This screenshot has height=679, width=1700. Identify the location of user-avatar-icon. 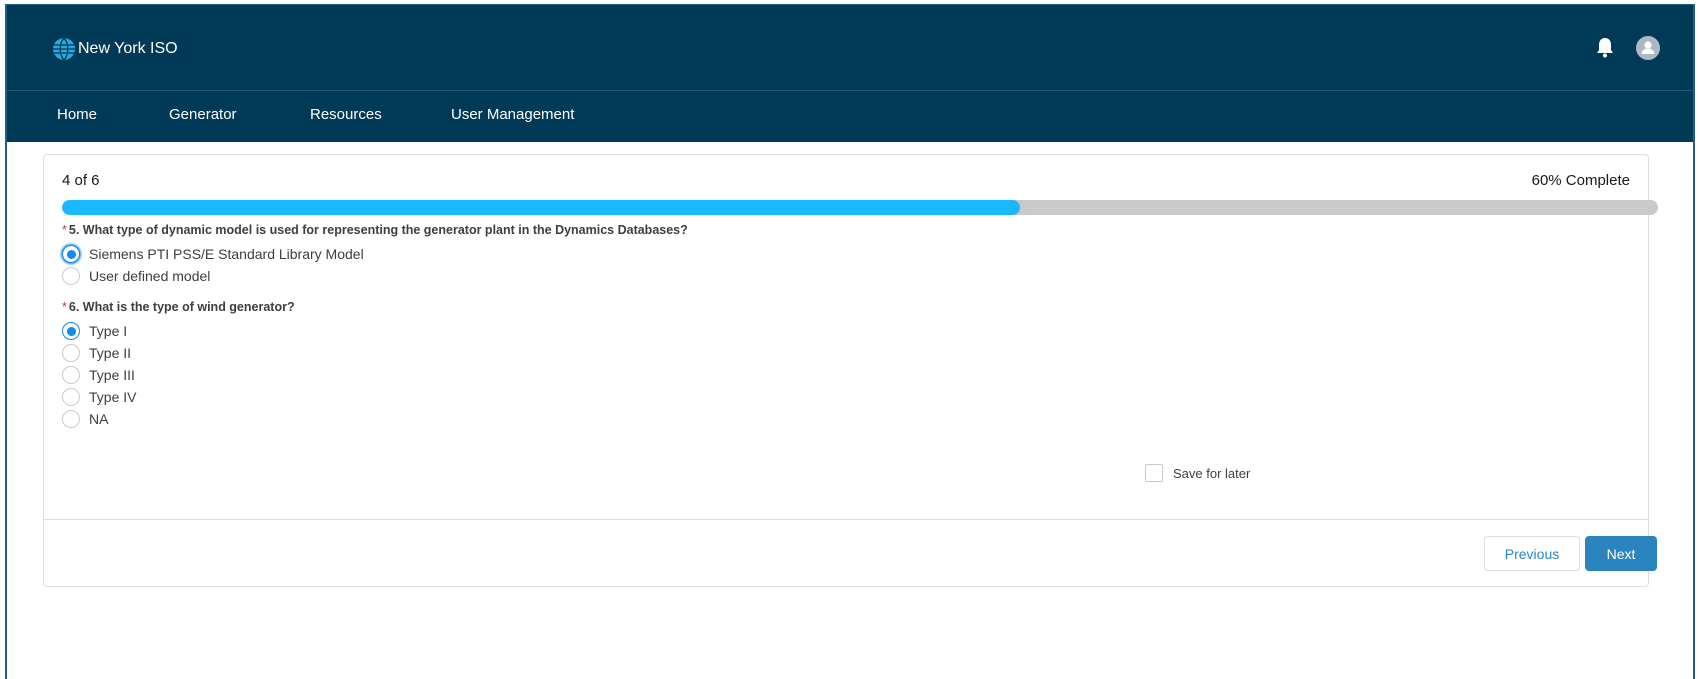
(1648, 48).